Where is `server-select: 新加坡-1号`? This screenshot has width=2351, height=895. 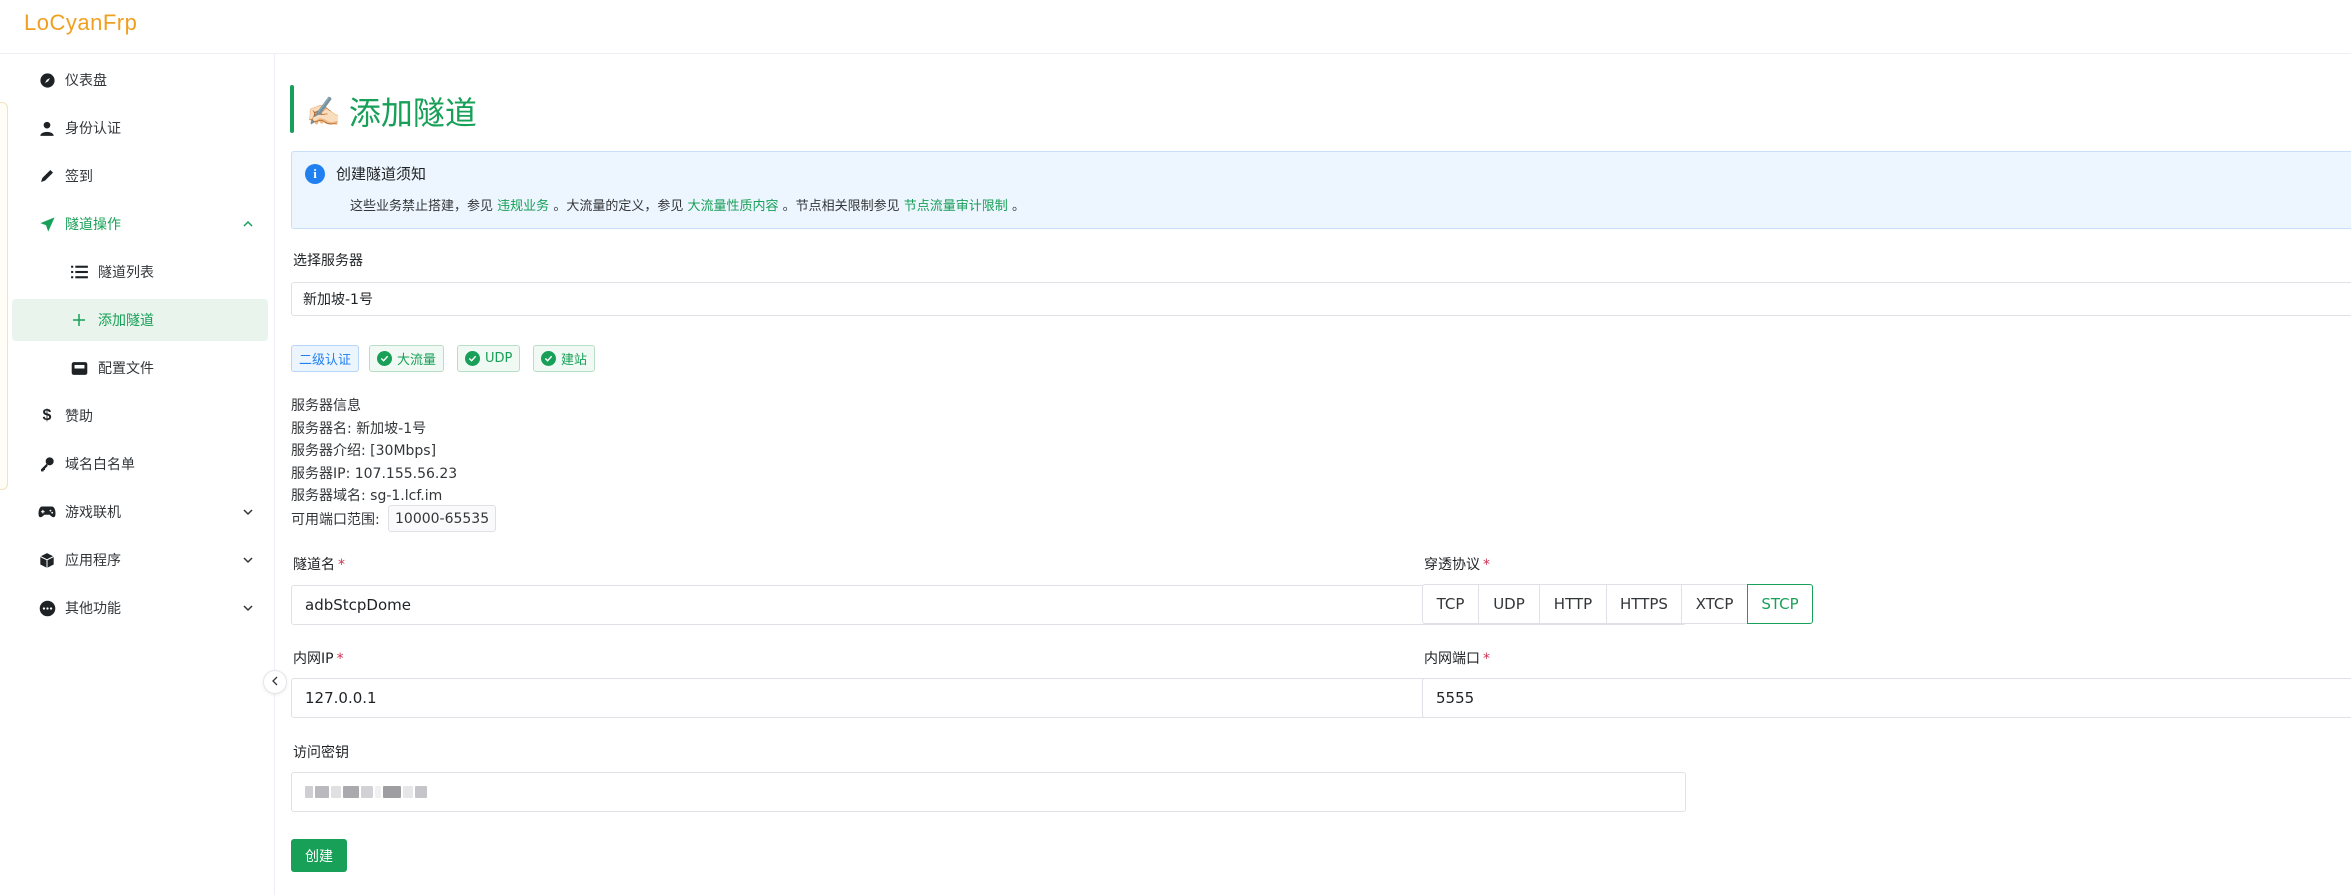
server-select: 新加坡-1号 is located at coordinates (1321, 299).